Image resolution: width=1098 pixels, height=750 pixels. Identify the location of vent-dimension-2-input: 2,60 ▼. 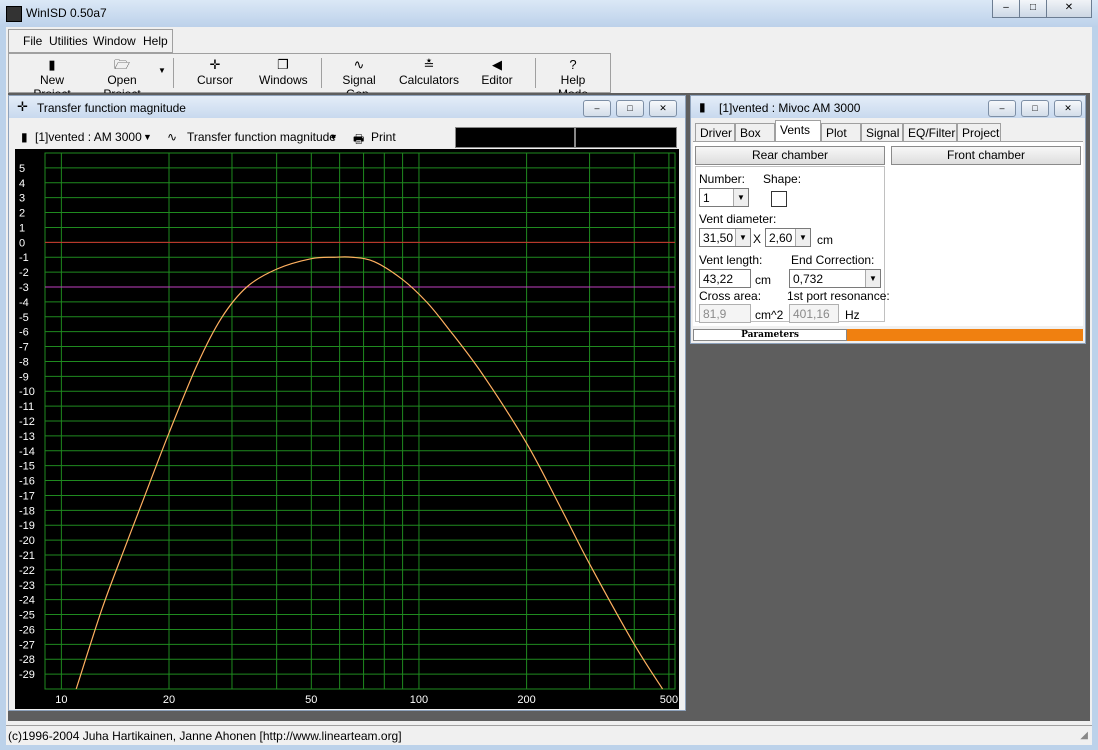
(788, 237).